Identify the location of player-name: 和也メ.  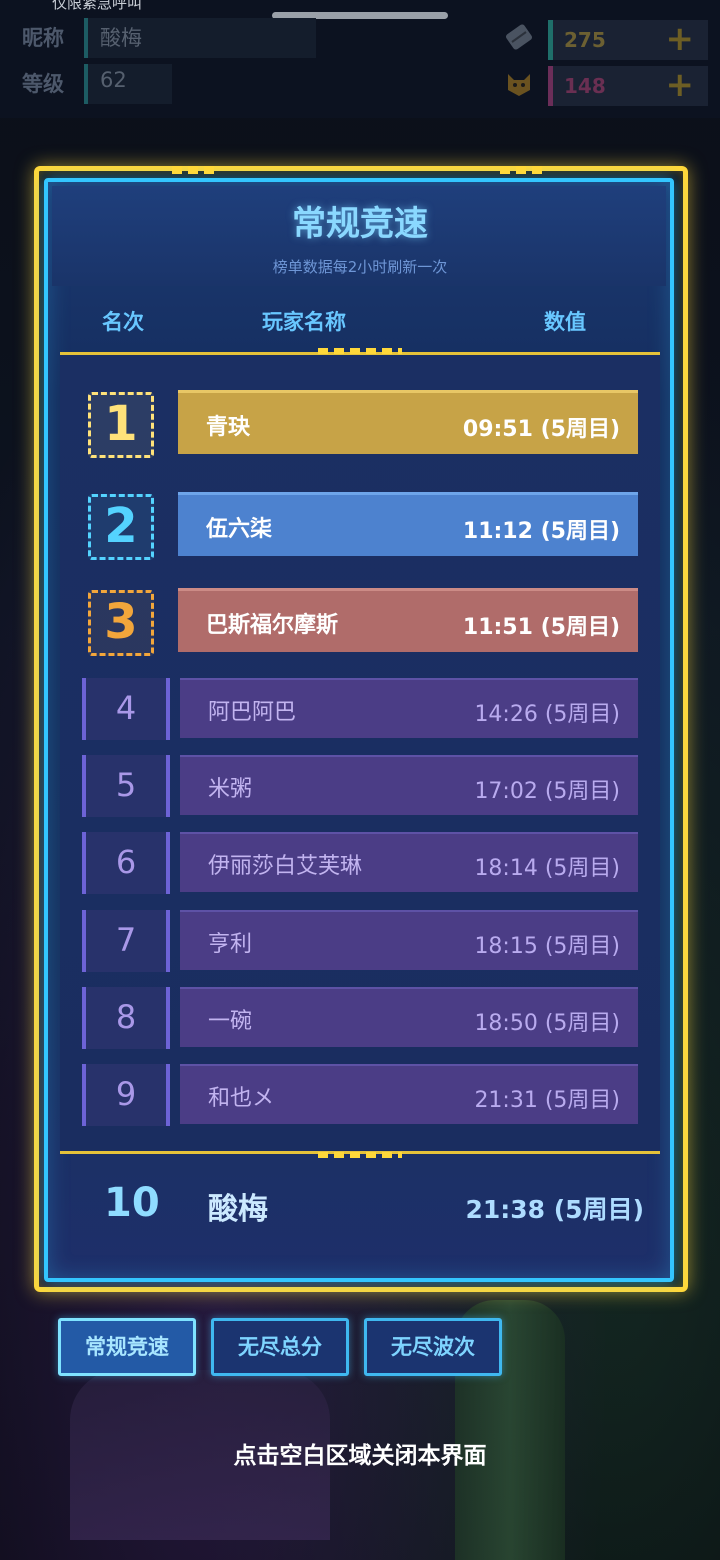
(241, 1098).